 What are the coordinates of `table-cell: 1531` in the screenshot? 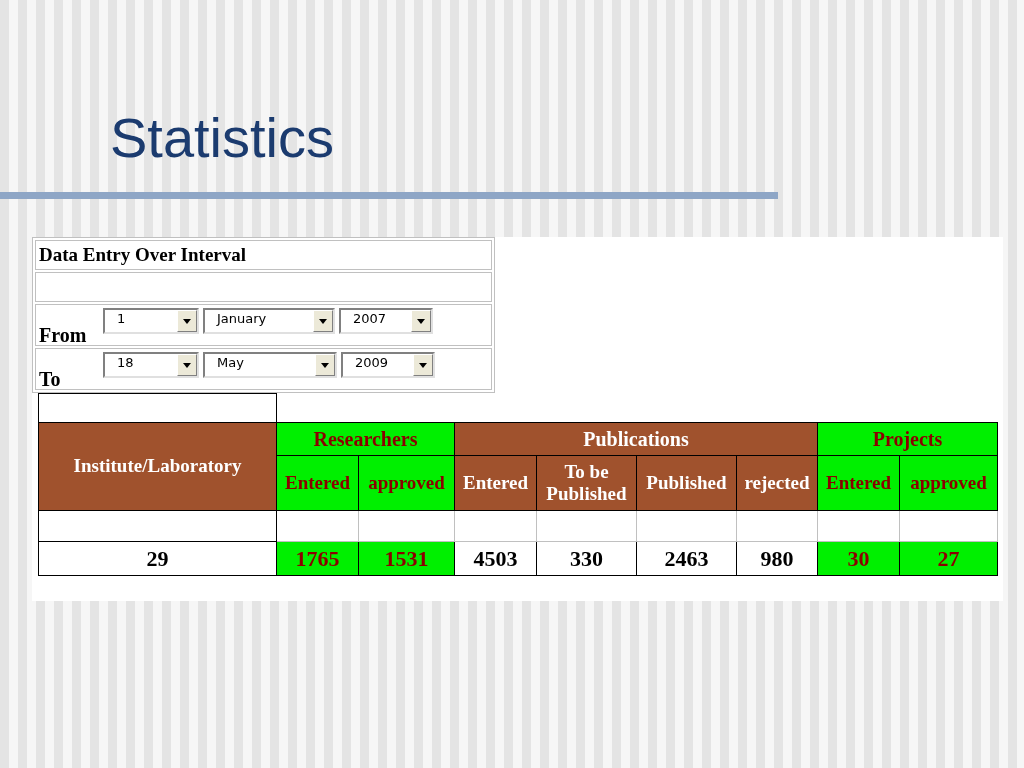 It's located at (406, 558).